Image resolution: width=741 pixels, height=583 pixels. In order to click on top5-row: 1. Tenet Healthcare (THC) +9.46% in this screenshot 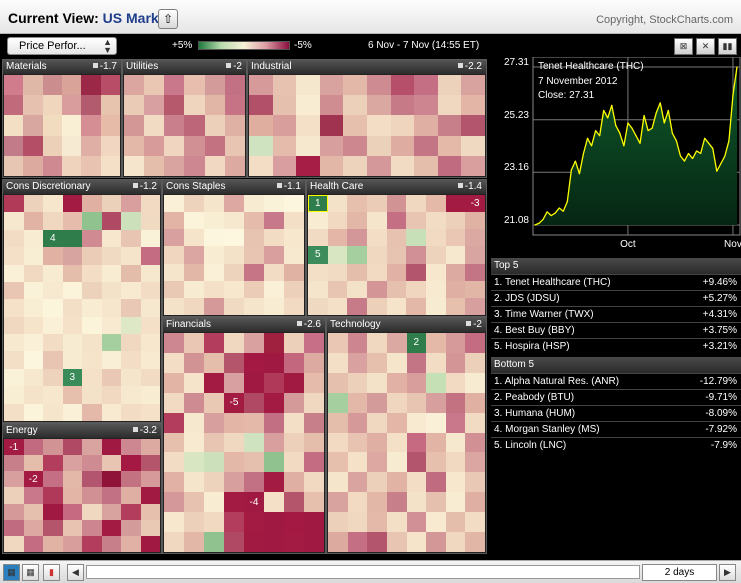, I will do `click(616, 282)`.